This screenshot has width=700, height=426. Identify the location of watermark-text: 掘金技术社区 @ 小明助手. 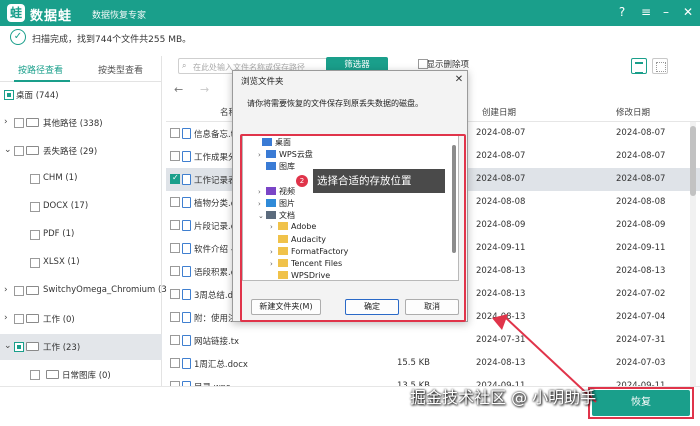
(503, 397).